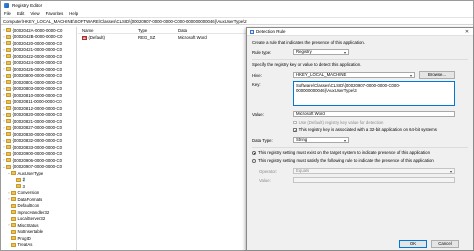 The width and height of the screenshot is (474, 251). Describe the element at coordinates (303, 171) in the screenshot. I see `operator-value: Equals` at that location.